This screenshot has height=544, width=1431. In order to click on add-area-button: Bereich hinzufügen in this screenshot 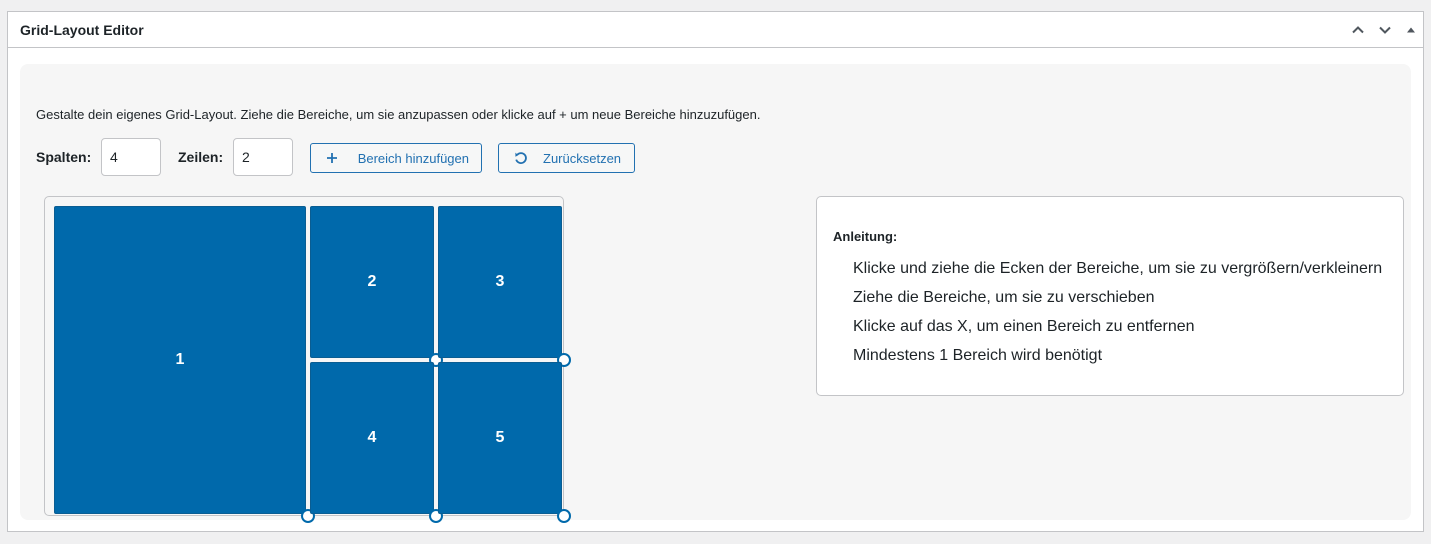, I will do `click(396, 158)`.